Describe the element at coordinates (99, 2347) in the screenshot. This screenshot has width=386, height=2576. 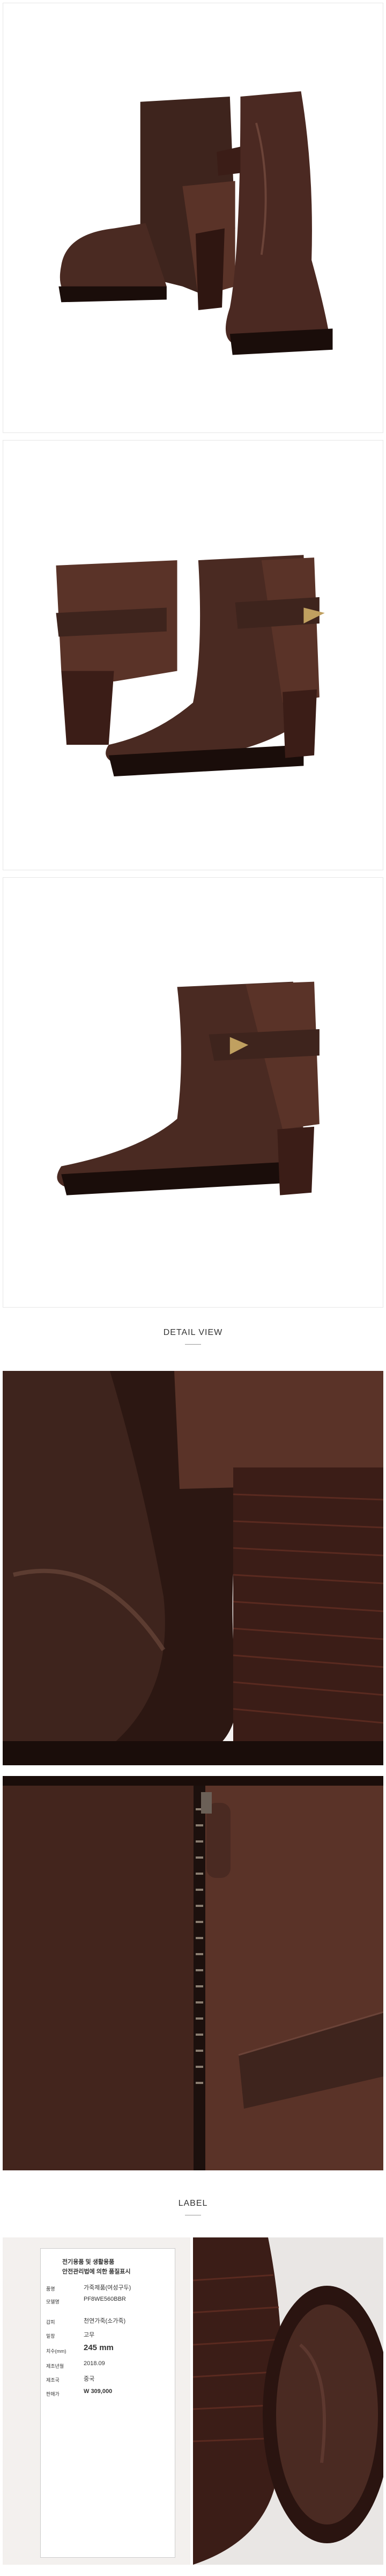
I see `label-size-value: 245 mm` at that location.